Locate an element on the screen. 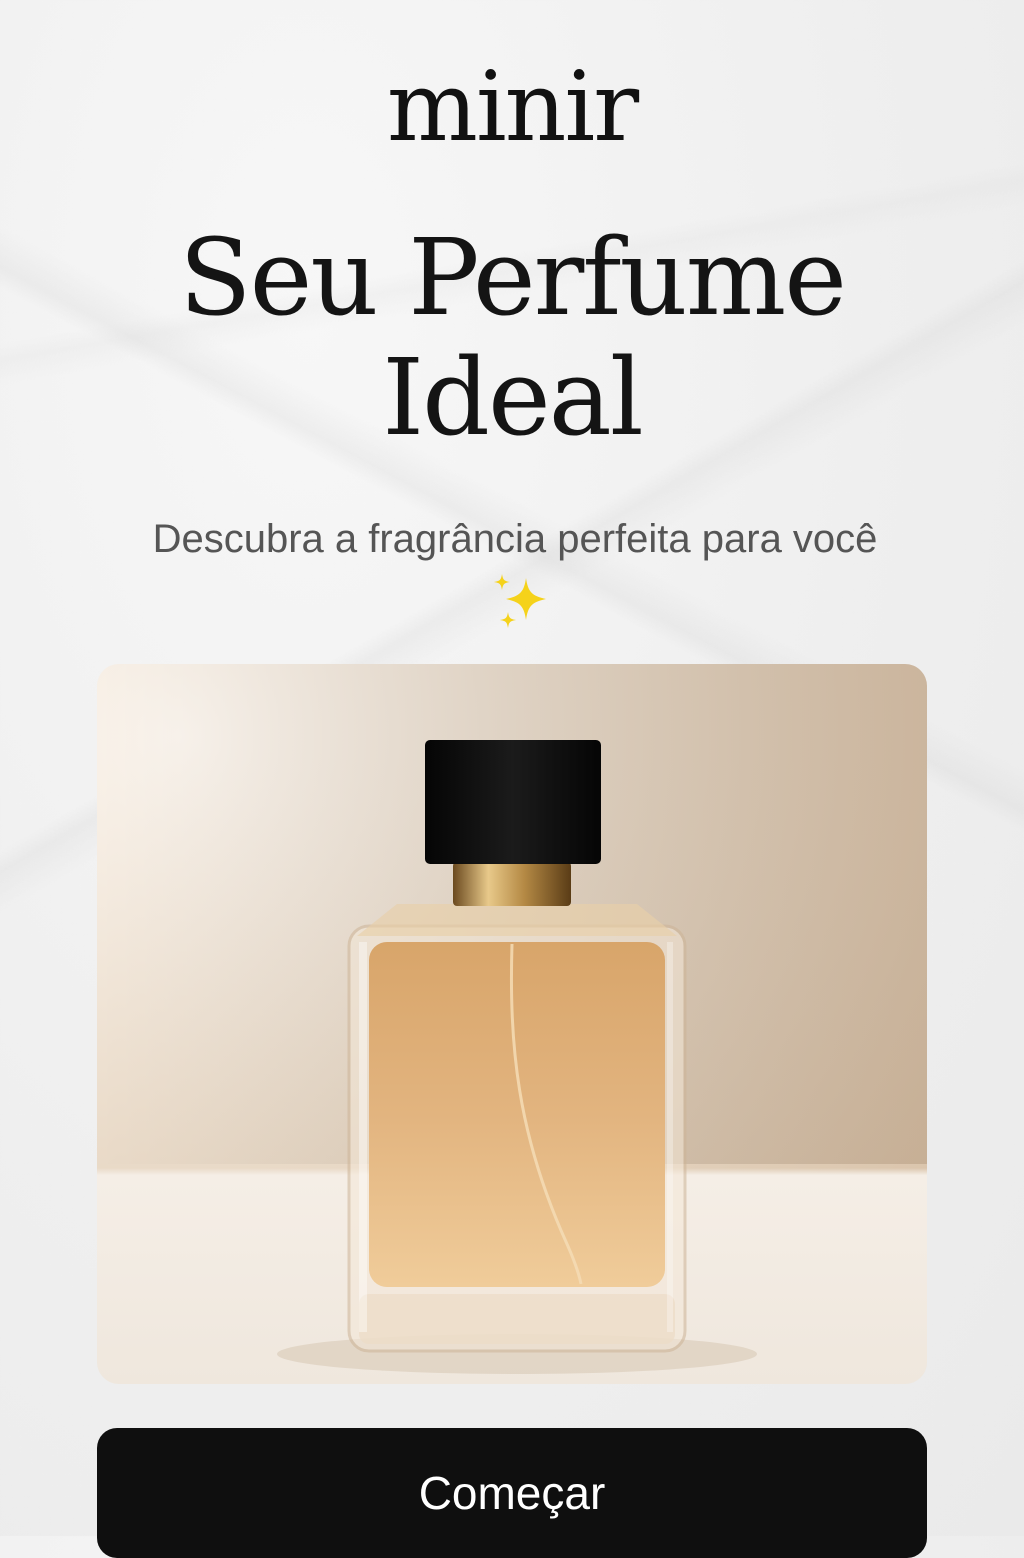 This screenshot has width=1024, height=1558. sparkles-icon is located at coordinates (523, 604).